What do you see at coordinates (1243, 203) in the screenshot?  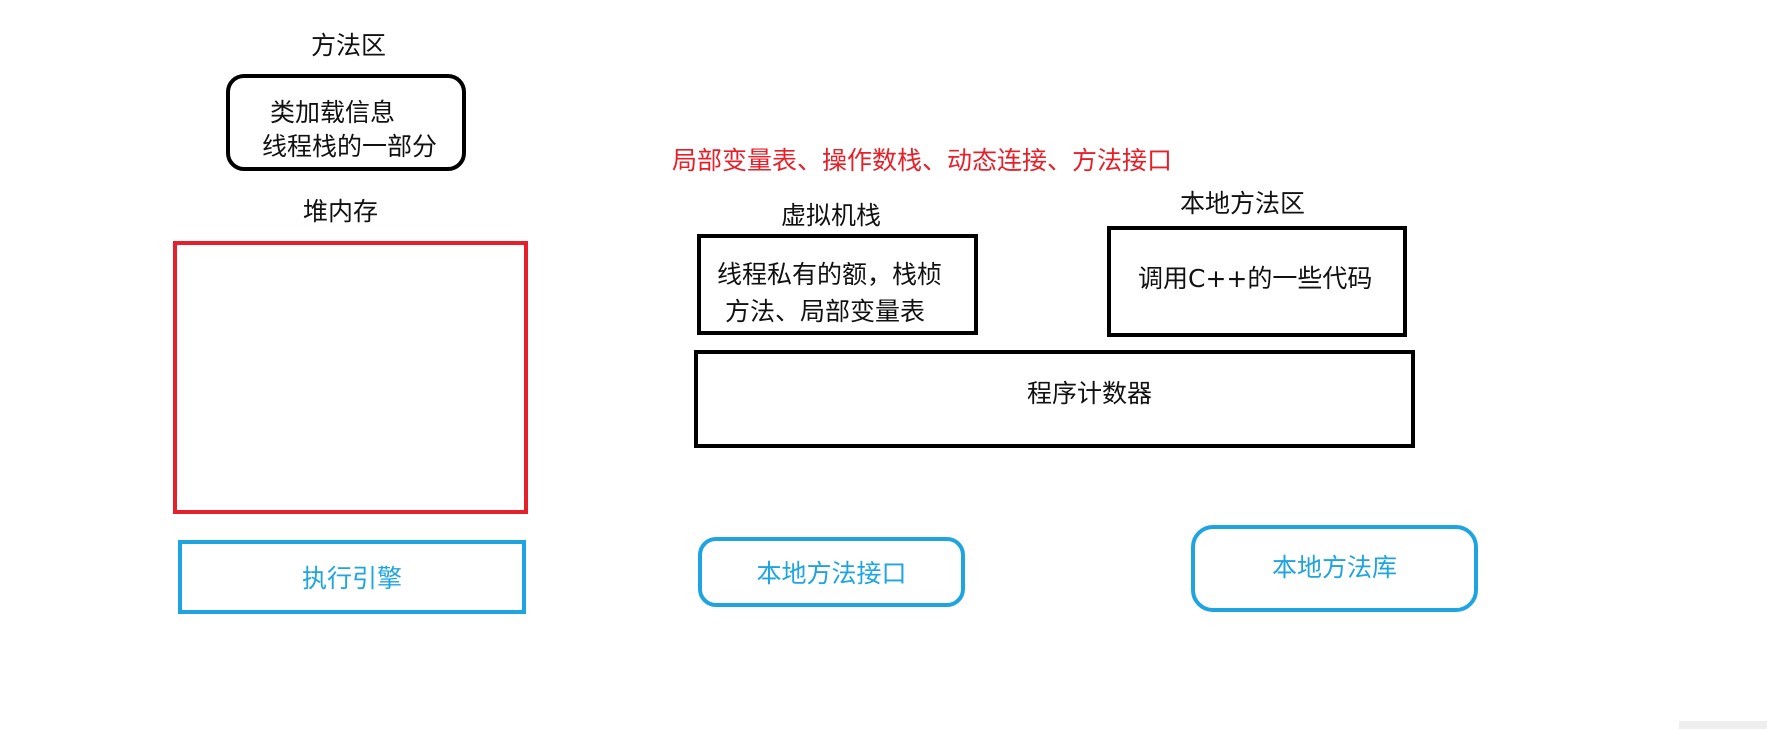 I see `native-method-area-title: 本地方法区` at bounding box center [1243, 203].